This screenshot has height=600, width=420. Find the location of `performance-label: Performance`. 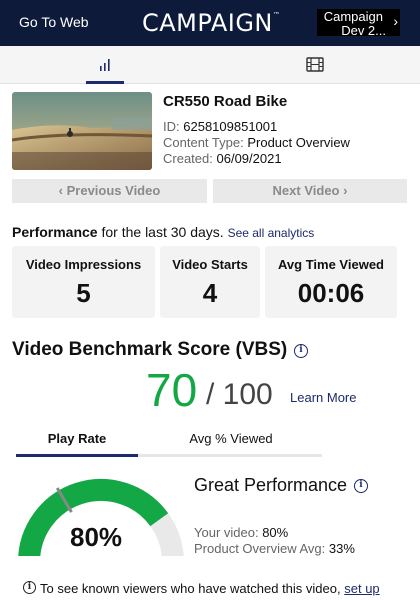

performance-label: Performance is located at coordinates (55, 232).